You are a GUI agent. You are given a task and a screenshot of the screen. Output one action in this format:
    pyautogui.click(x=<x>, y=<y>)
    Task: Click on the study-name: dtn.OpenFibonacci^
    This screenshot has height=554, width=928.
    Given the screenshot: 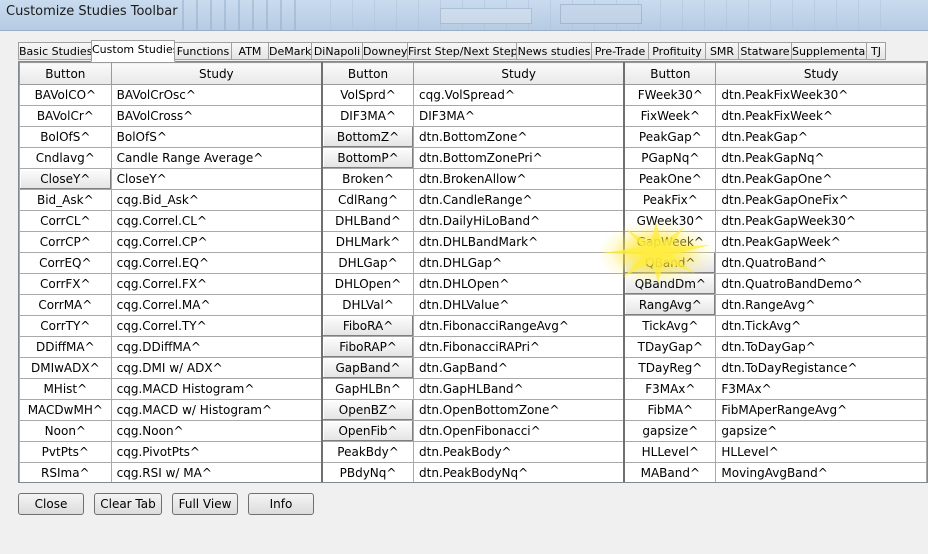 What is the action you would take?
    pyautogui.click(x=519, y=431)
    